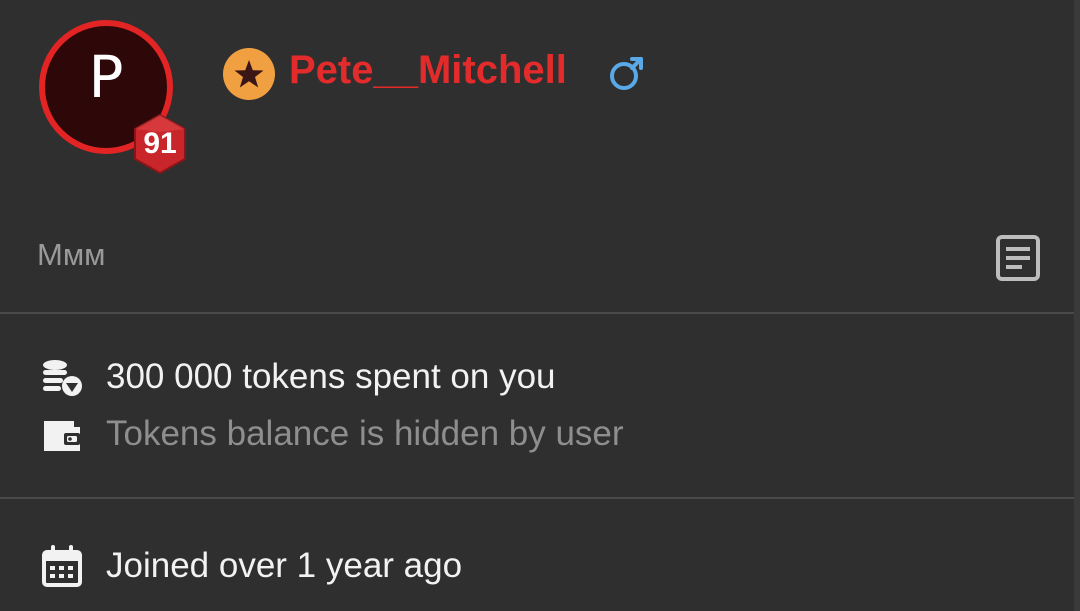 Image resolution: width=1080 pixels, height=611 pixels. Describe the element at coordinates (62, 436) in the screenshot. I see `wallet-icon` at that location.